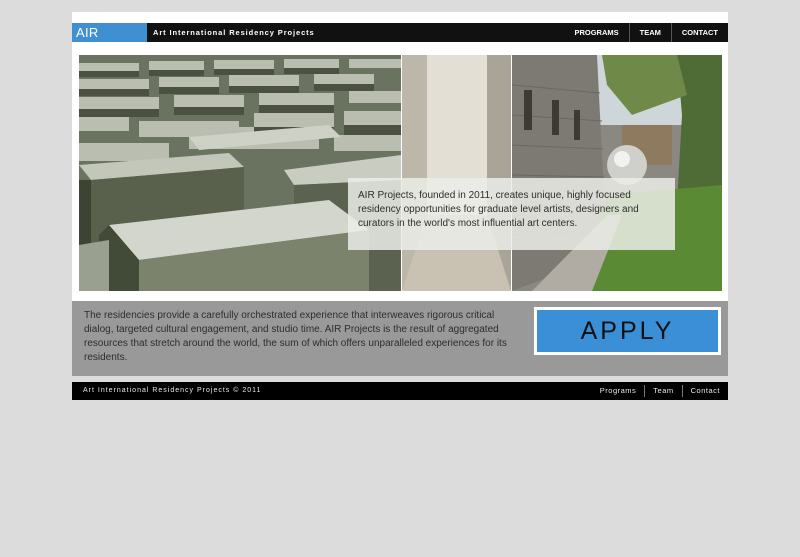  I want to click on top-white-strip, so click(400, 17).